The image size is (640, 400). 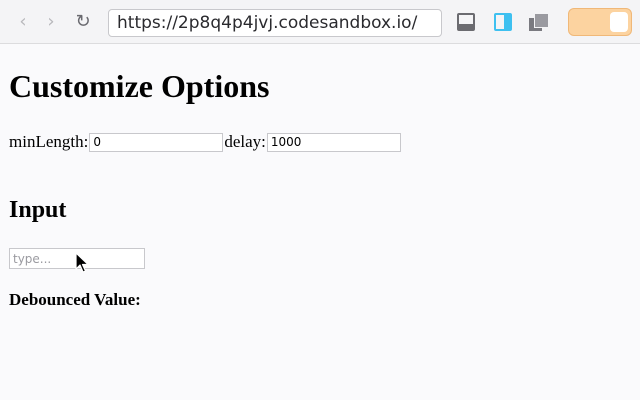 What do you see at coordinates (619, 22) in the screenshot?
I see `toggle-knob` at bounding box center [619, 22].